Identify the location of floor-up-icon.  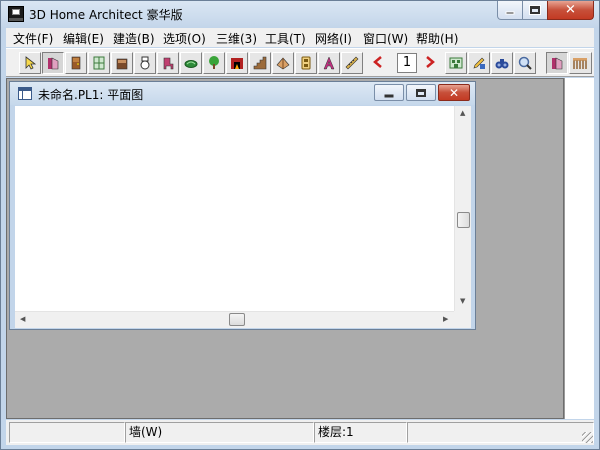
(430, 62).